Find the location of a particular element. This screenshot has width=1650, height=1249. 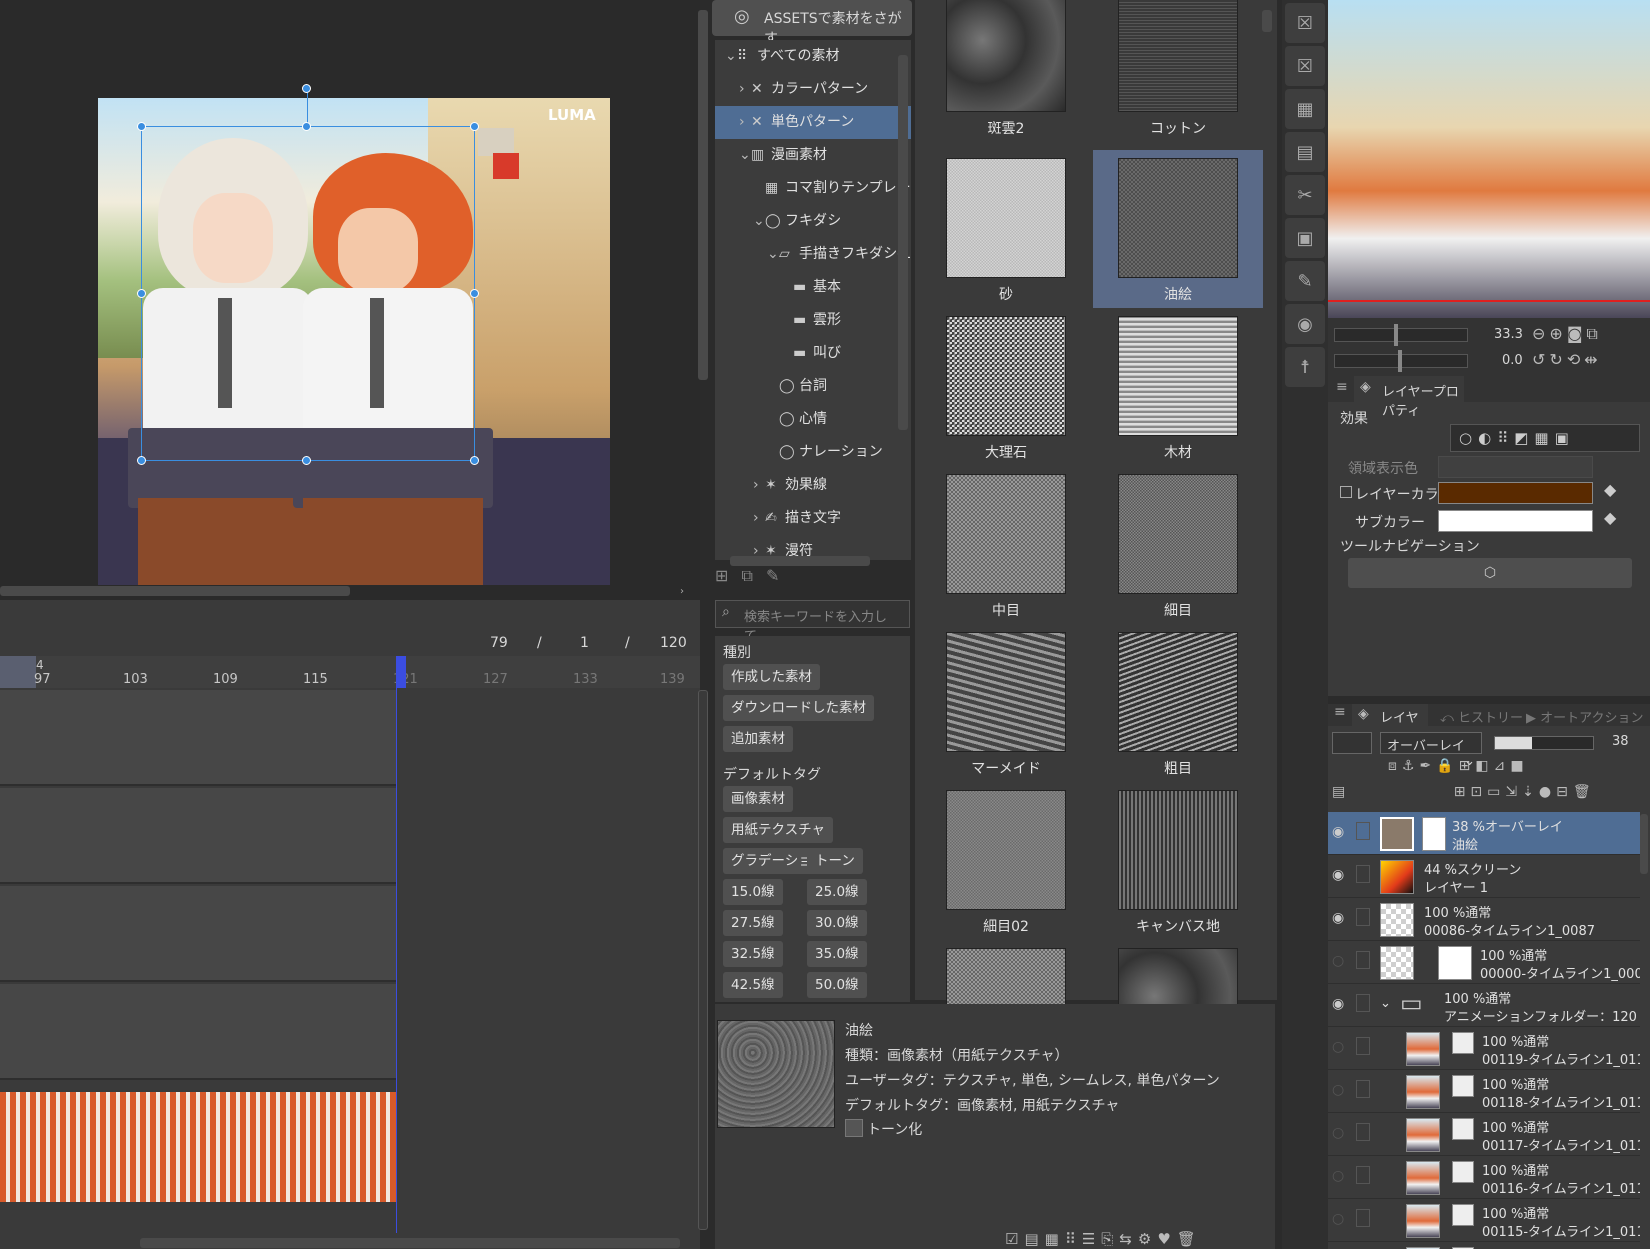

tree-item: ▦ コマ割りテンプレート is located at coordinates (820, 188).